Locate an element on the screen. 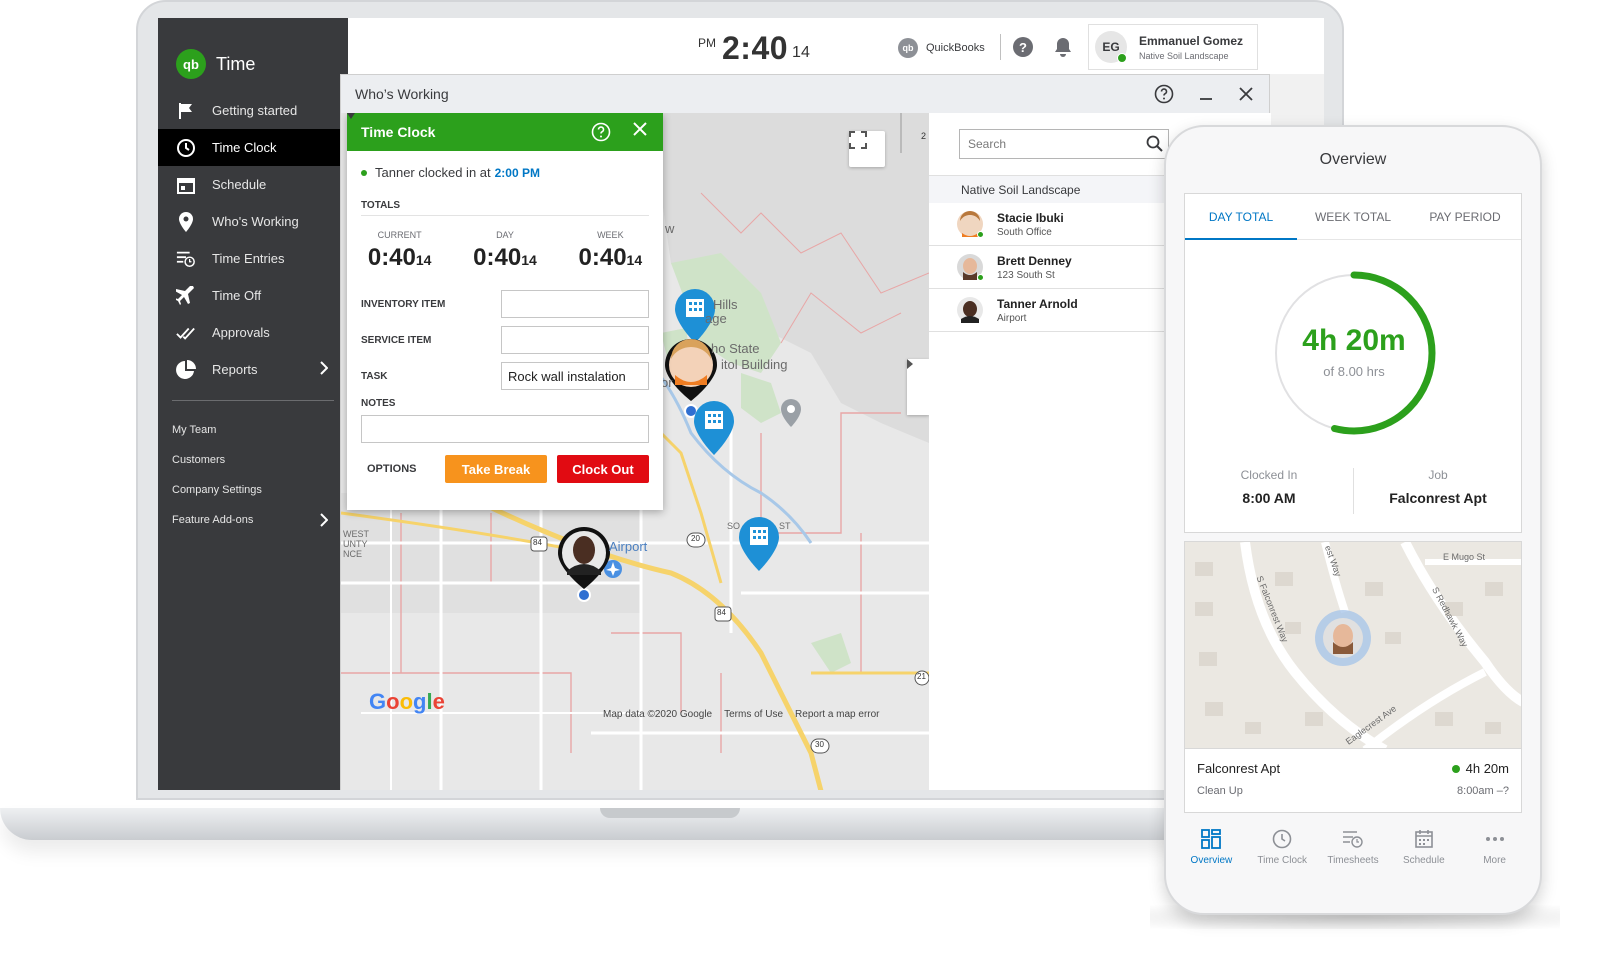  nav-label: Overview is located at coordinates (1211, 860).